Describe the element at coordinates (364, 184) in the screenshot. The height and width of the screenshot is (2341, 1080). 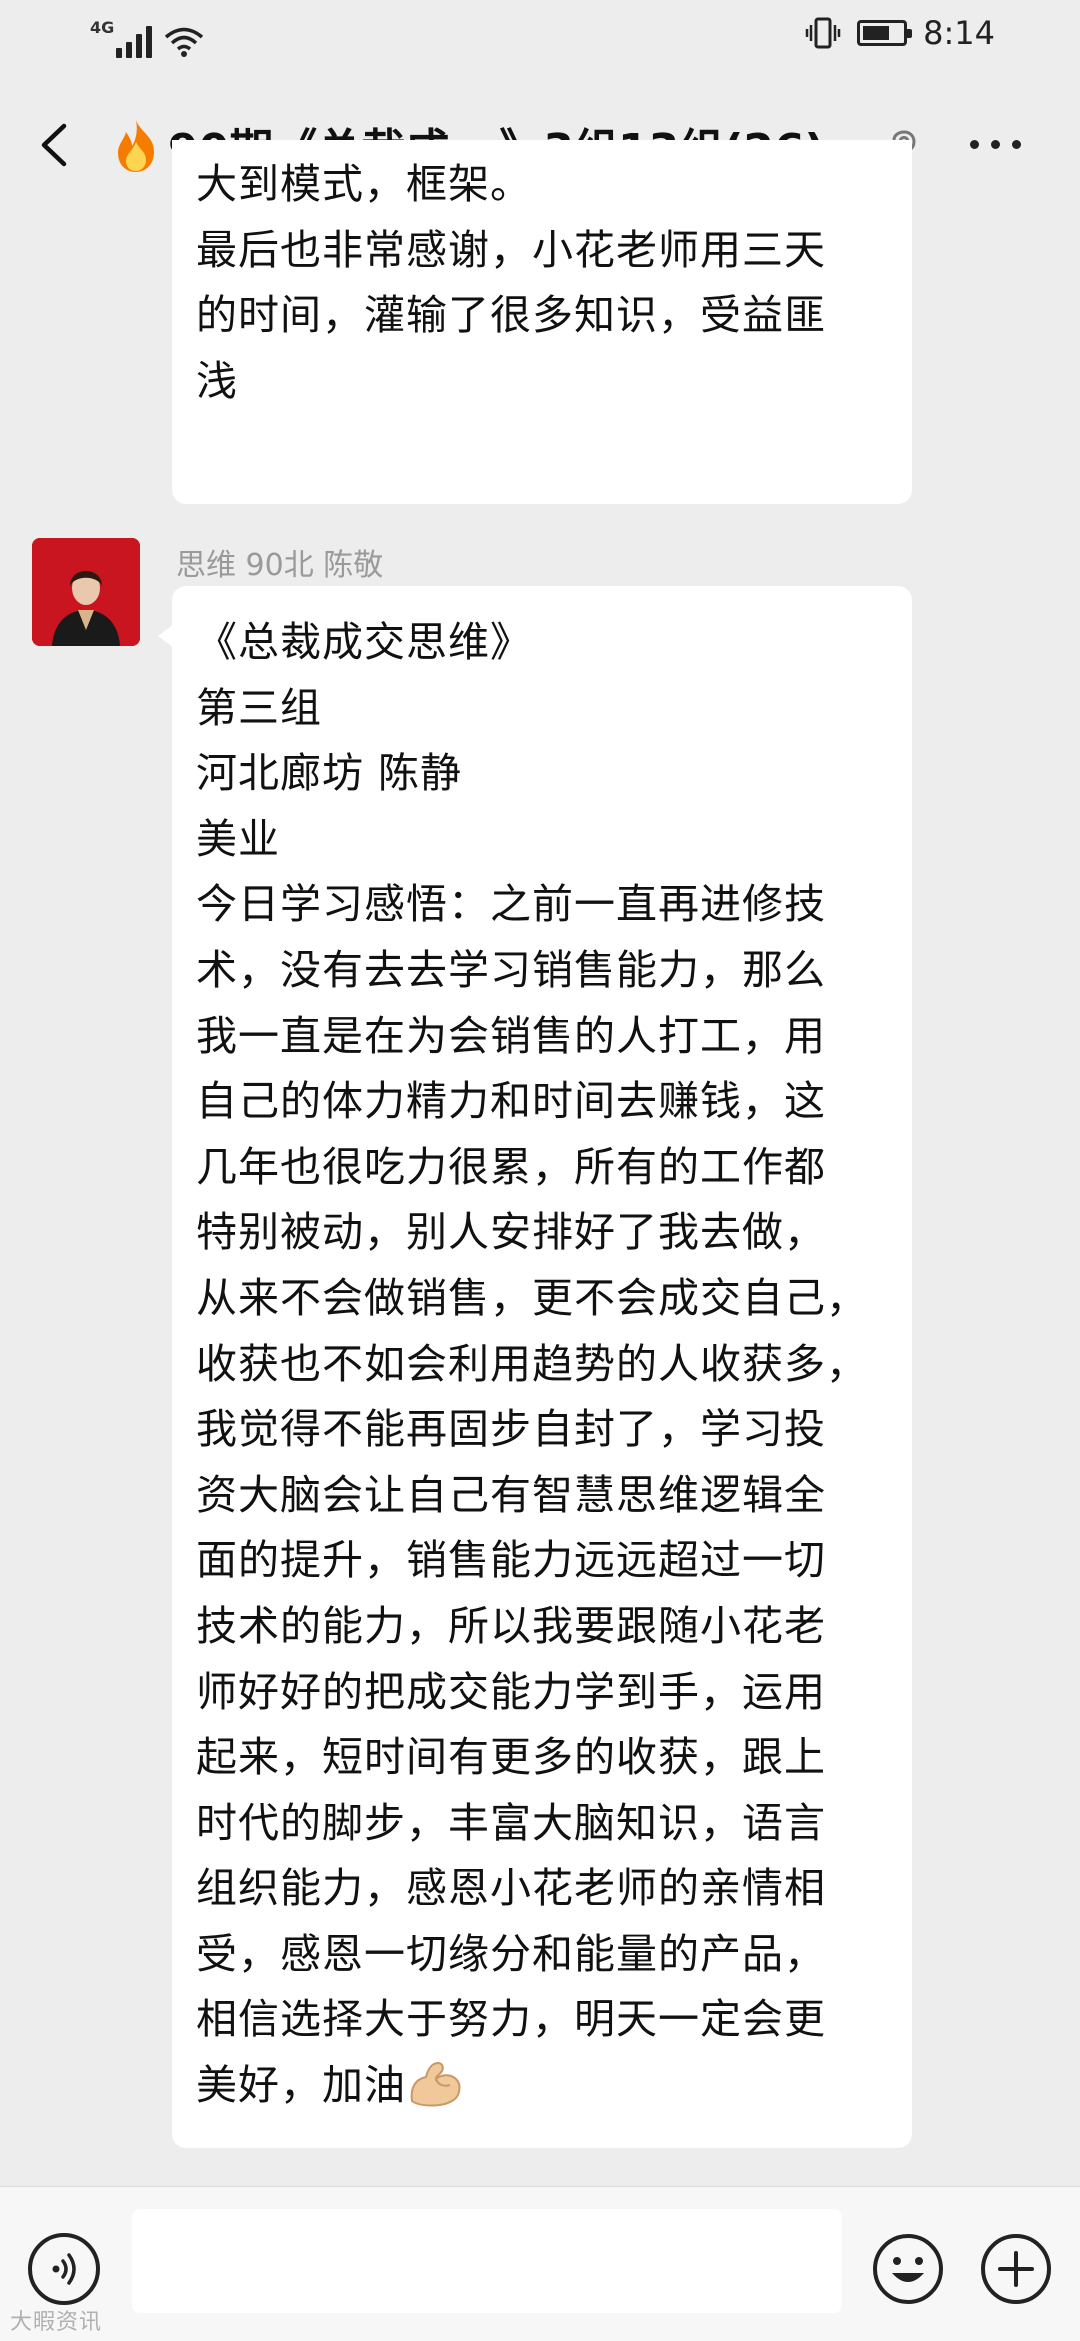
I see `message-line: 大到模式，框架。` at that location.